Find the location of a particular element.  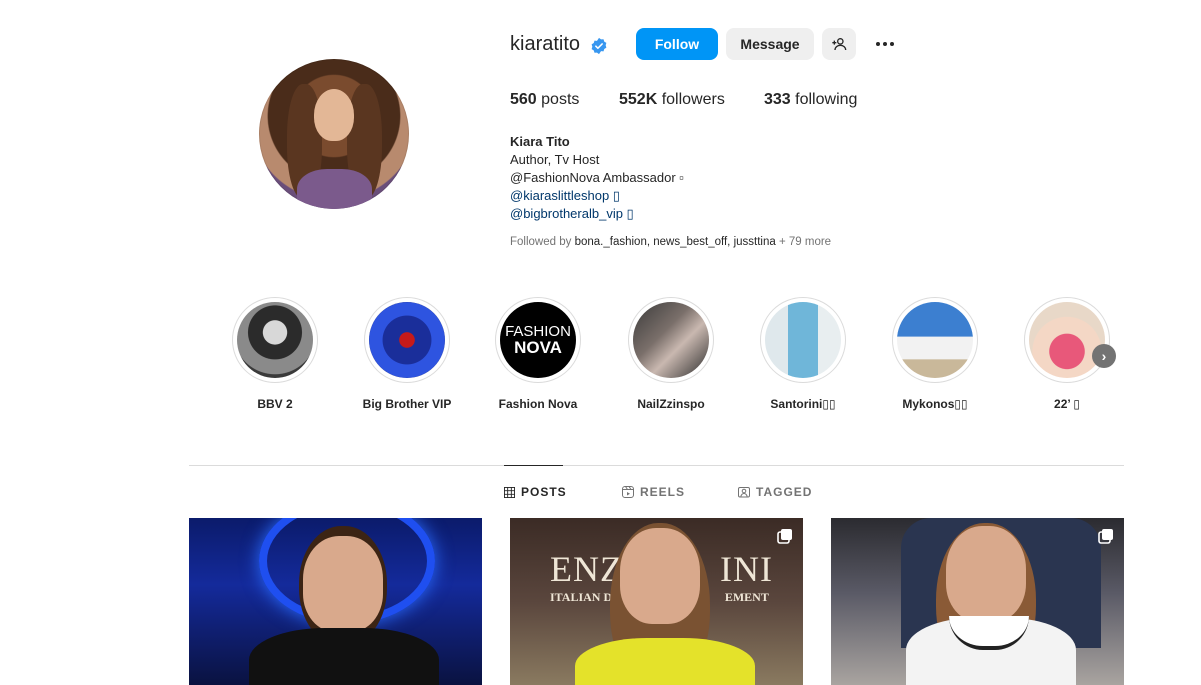

sign-subtext-part: EMENT is located at coordinates (746, 597).